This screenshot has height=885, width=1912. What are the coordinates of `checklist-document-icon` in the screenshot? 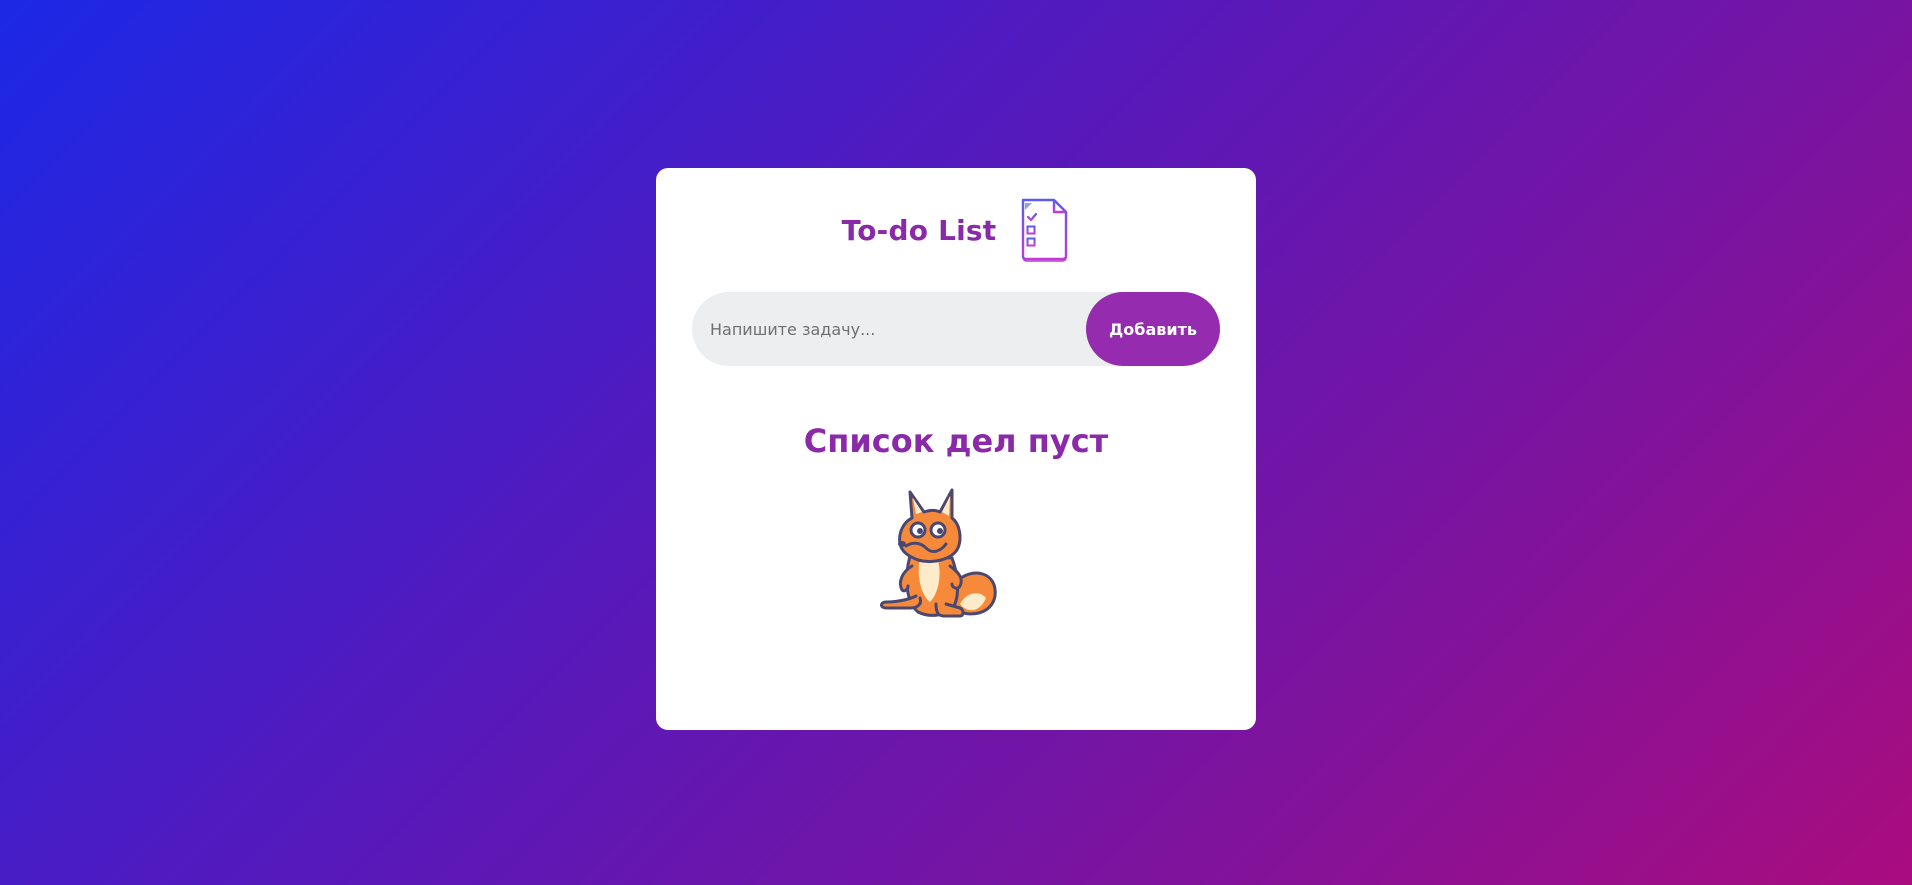 It's located at (1044, 230).